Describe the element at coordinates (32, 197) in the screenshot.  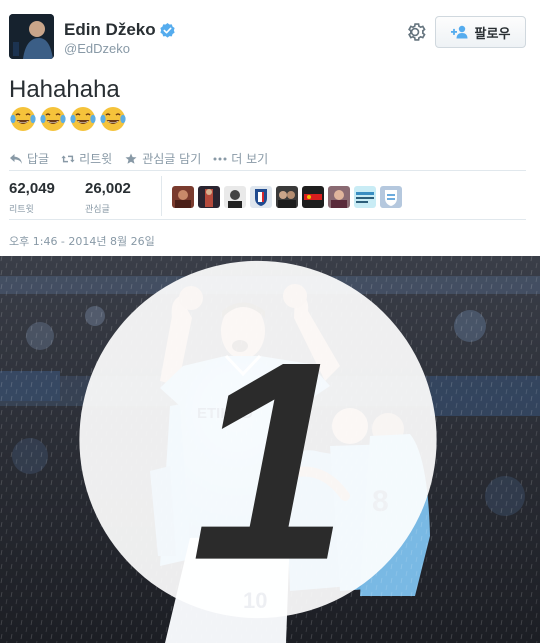
I see `retweet-count: 62,049 리트윗` at that location.